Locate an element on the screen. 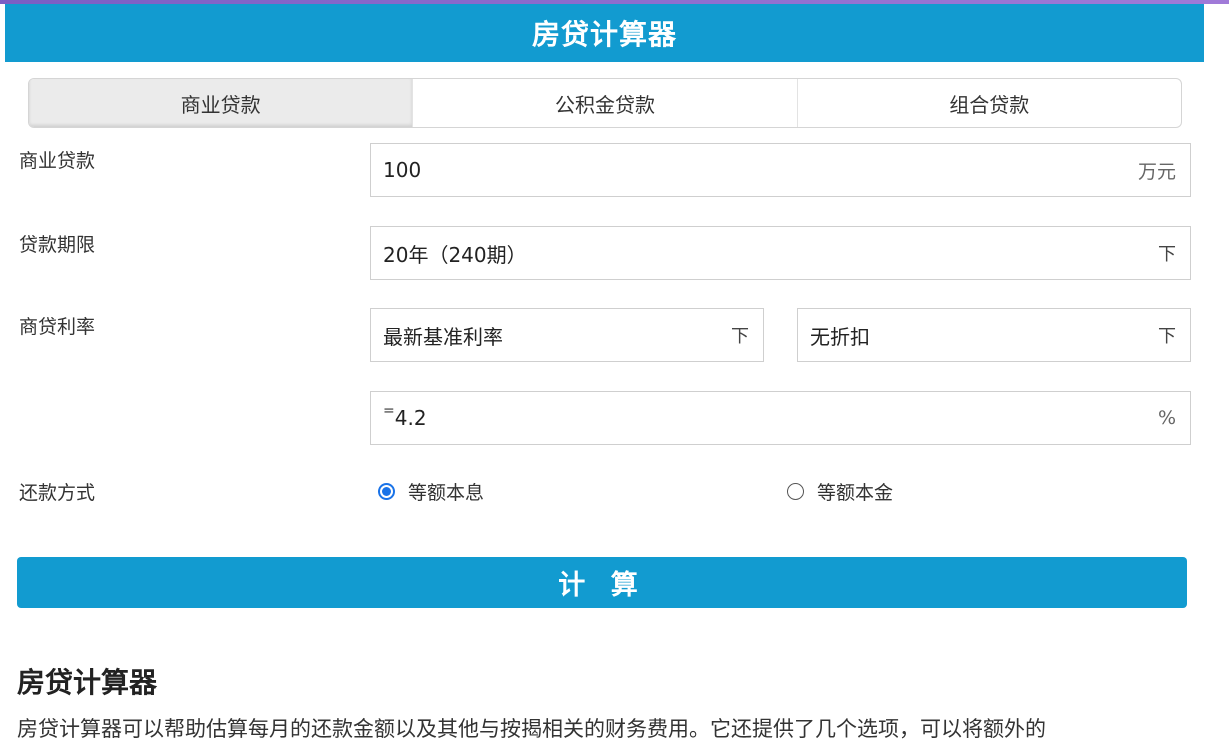 The width and height of the screenshot is (1229, 756). rate-result-field: =4.2 % is located at coordinates (780, 418).